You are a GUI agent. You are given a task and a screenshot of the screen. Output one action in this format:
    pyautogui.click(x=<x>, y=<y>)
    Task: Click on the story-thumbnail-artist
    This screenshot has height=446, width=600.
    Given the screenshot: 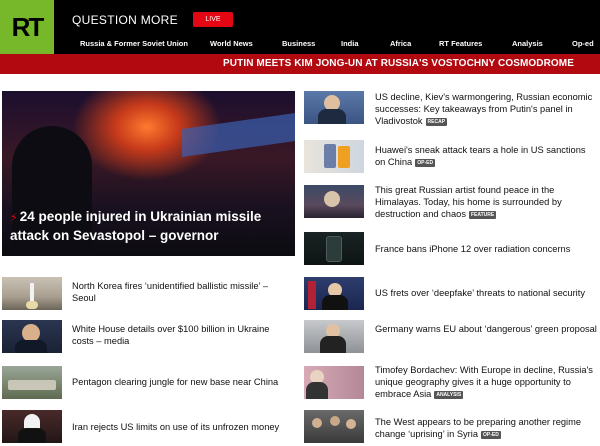 What is the action you would take?
    pyautogui.click(x=334, y=201)
    